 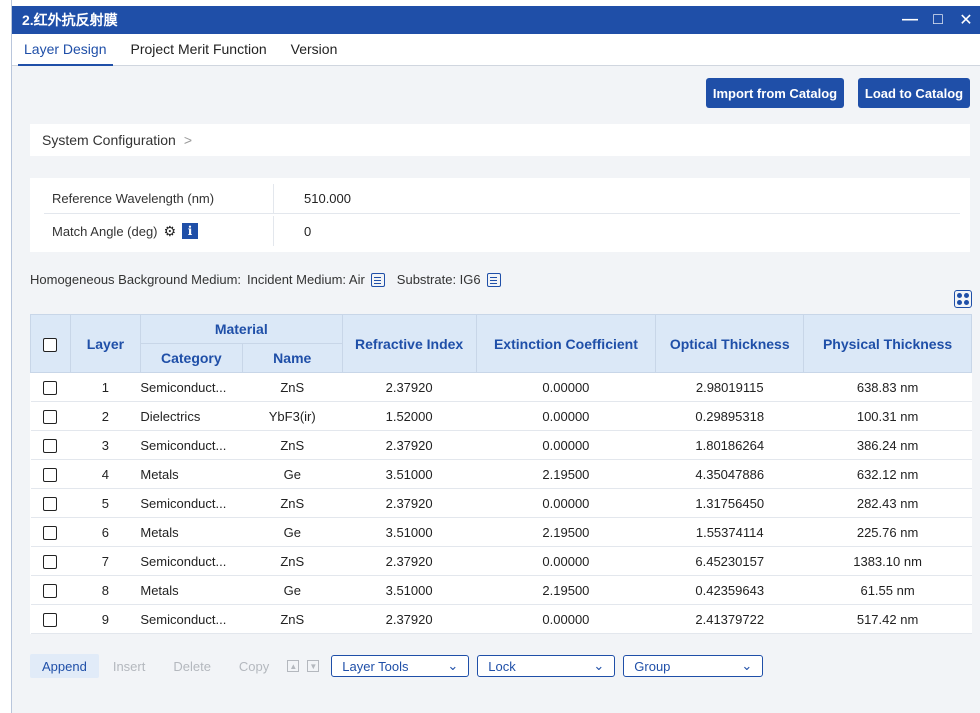 What do you see at coordinates (887, 343) in the screenshot?
I see `physical-thickness-column-header: Physical Thickness` at bounding box center [887, 343].